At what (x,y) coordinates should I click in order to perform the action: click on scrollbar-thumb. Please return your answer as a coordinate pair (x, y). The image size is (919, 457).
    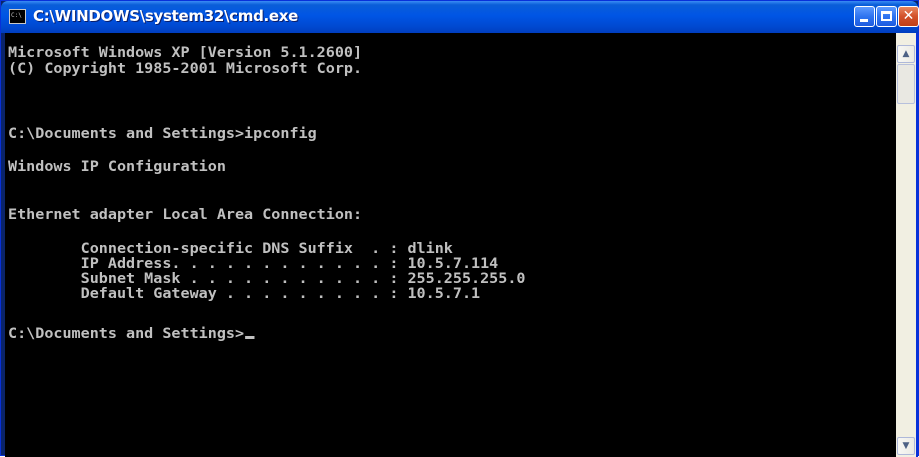
    Looking at the image, I should click on (906, 84).